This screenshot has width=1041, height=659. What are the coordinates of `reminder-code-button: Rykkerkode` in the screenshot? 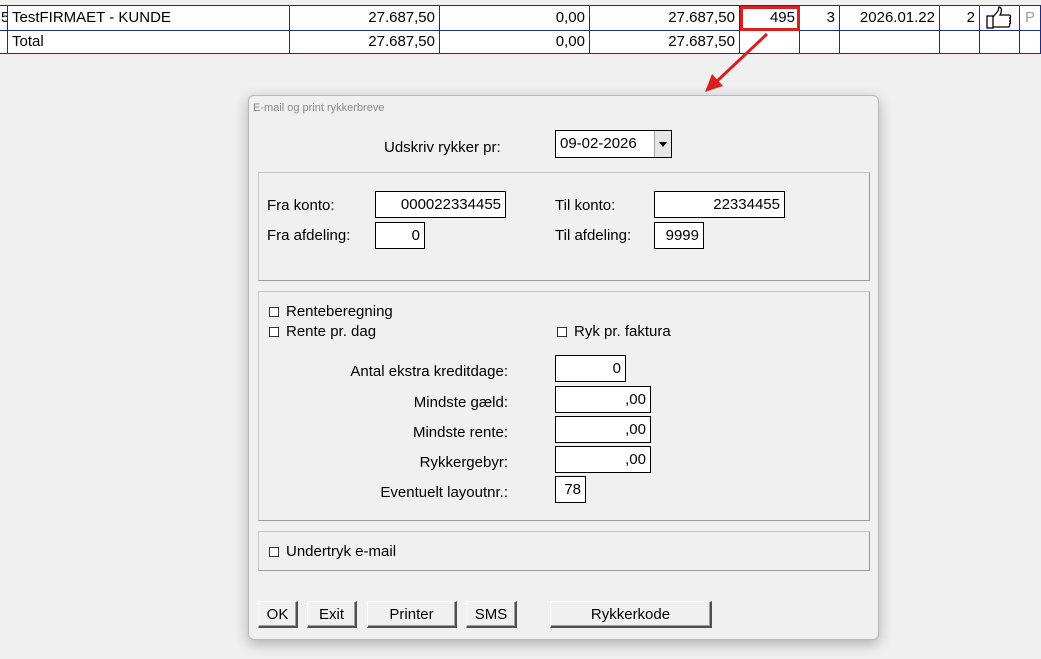 It's located at (631, 614).